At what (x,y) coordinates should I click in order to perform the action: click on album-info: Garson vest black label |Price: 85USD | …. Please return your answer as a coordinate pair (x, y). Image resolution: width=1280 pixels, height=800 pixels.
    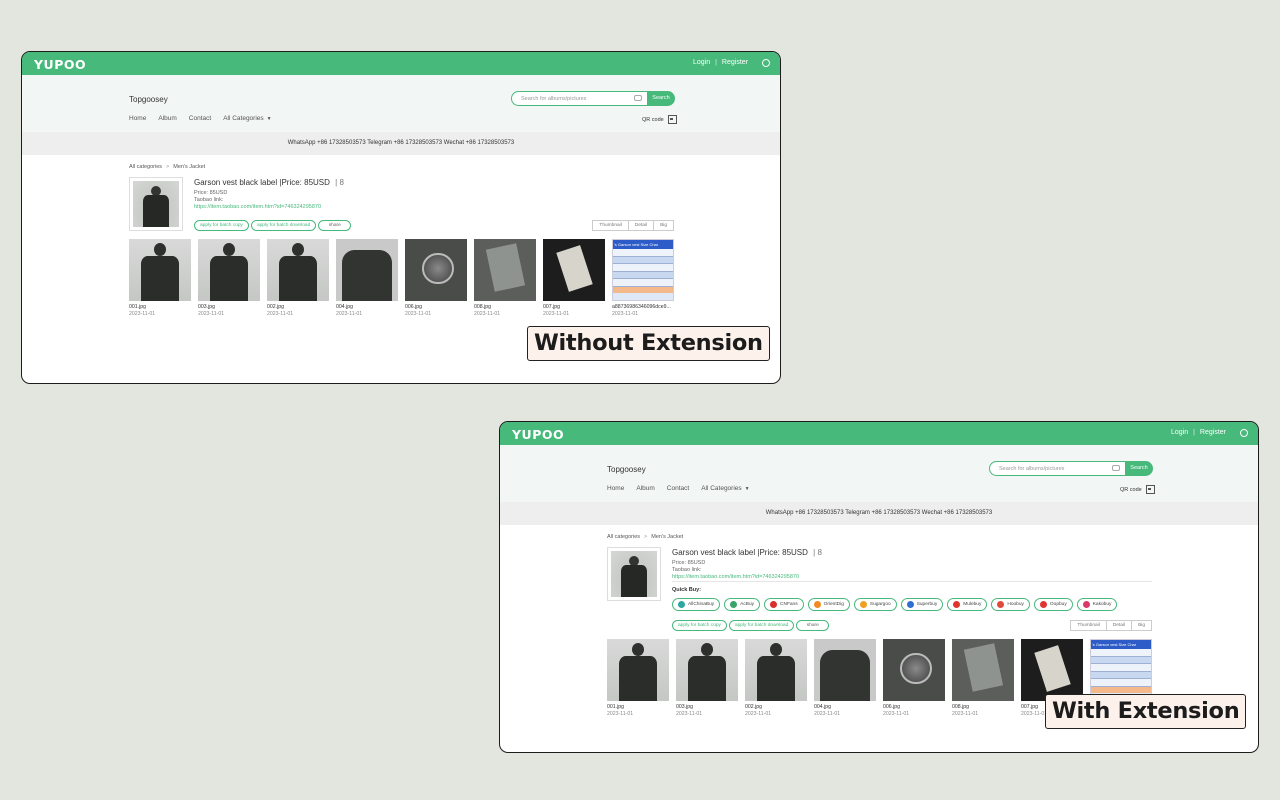
    Looking at the image, I should click on (269, 194).